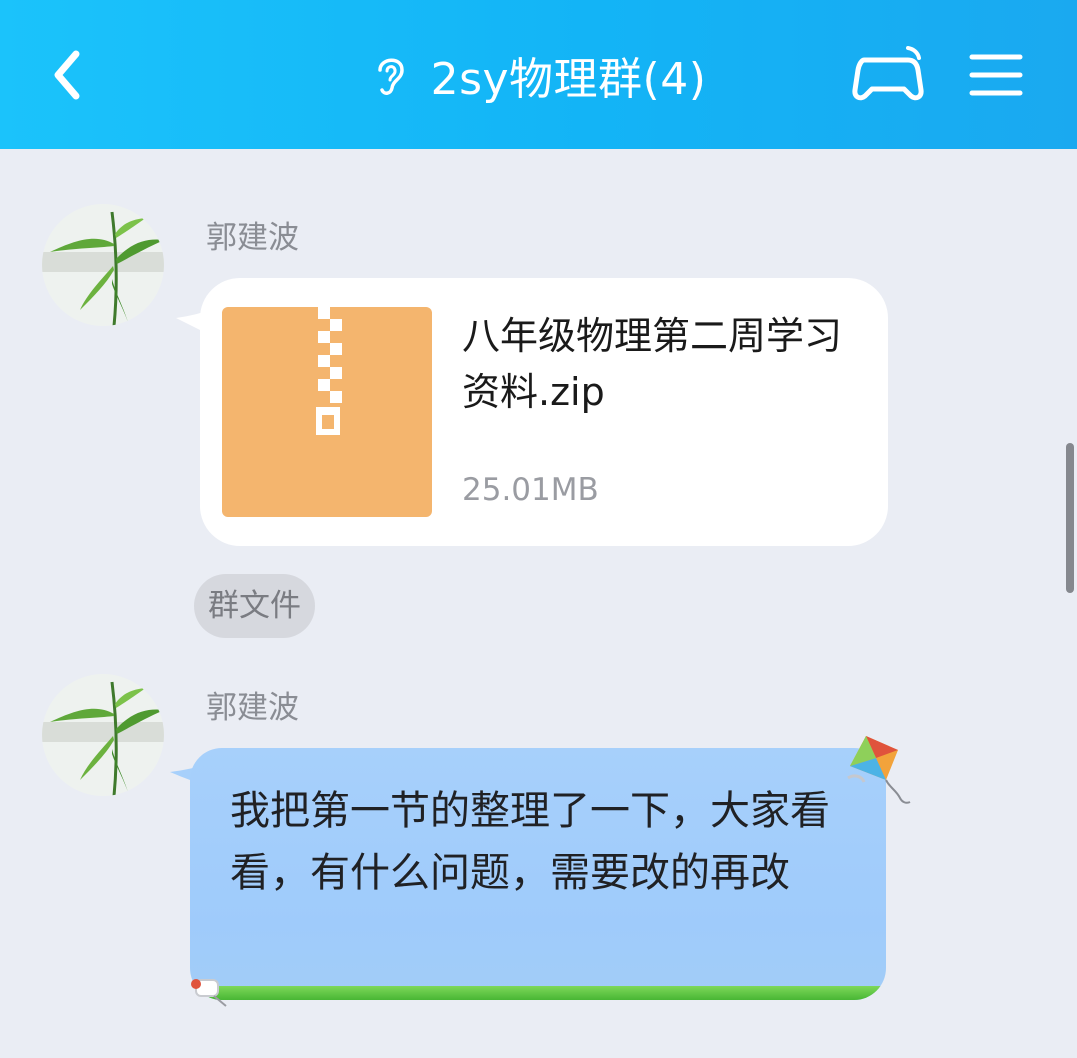 This screenshot has width=1077, height=1058. I want to click on message-text: 我把第一节的整理了一下，大家看看，有什么问题，需要改的再改, so click(530, 842).